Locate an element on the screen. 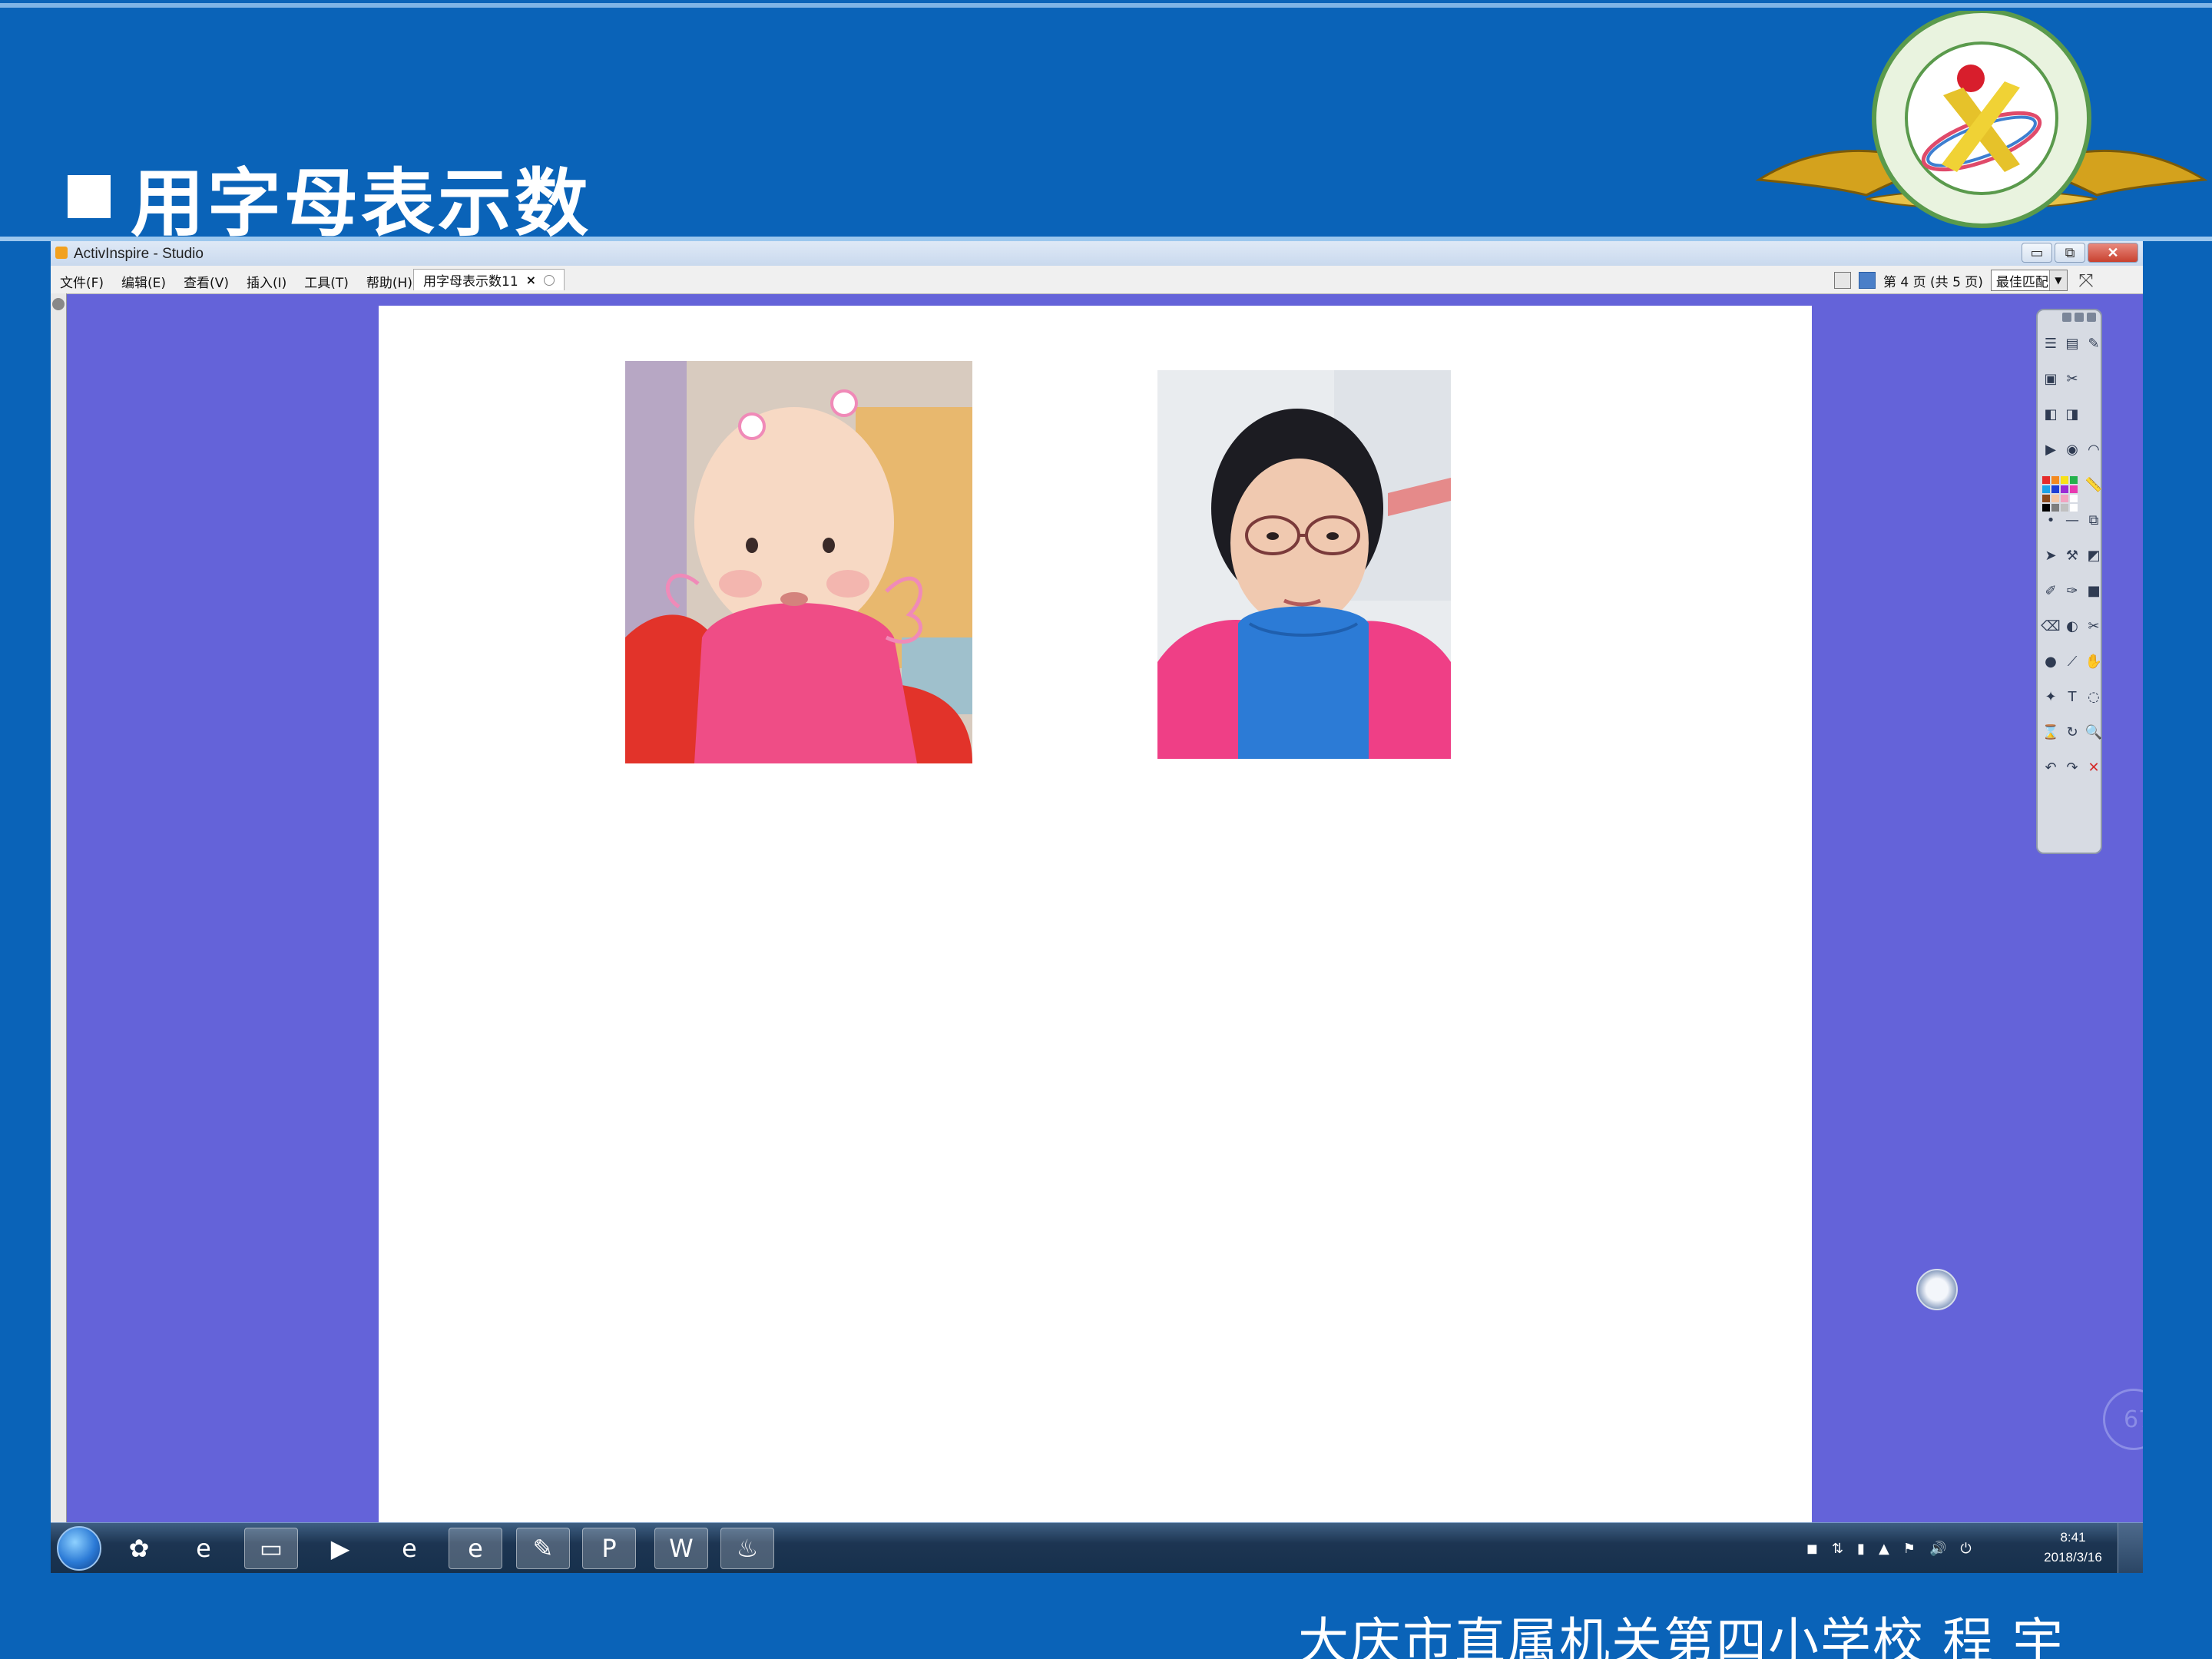 This screenshot has width=2212, height=1659. window-title: ActivInspire - Studio is located at coordinates (139, 254).